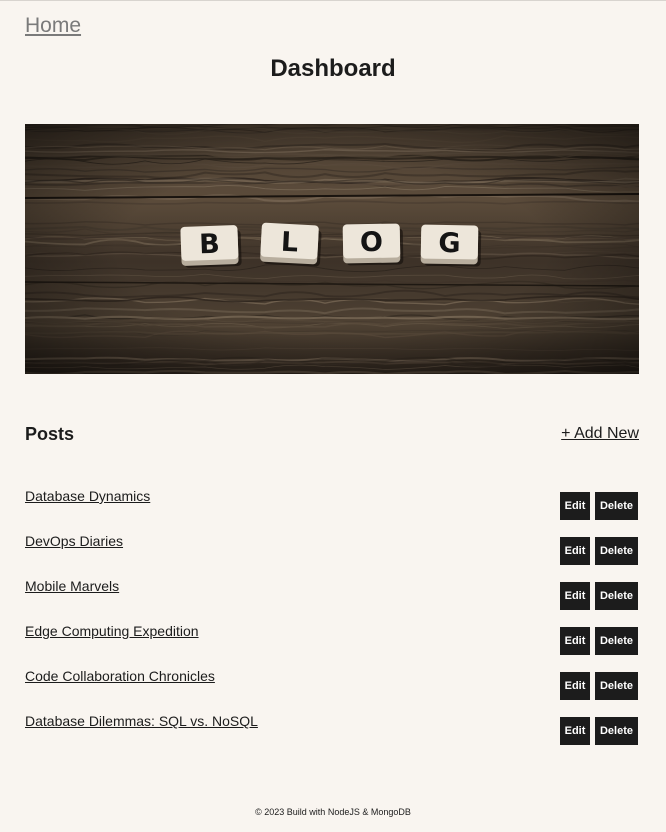 The image size is (666, 832). I want to click on post-title-link: Database Dilemmas: SQL vs. NoSQL, so click(141, 721).